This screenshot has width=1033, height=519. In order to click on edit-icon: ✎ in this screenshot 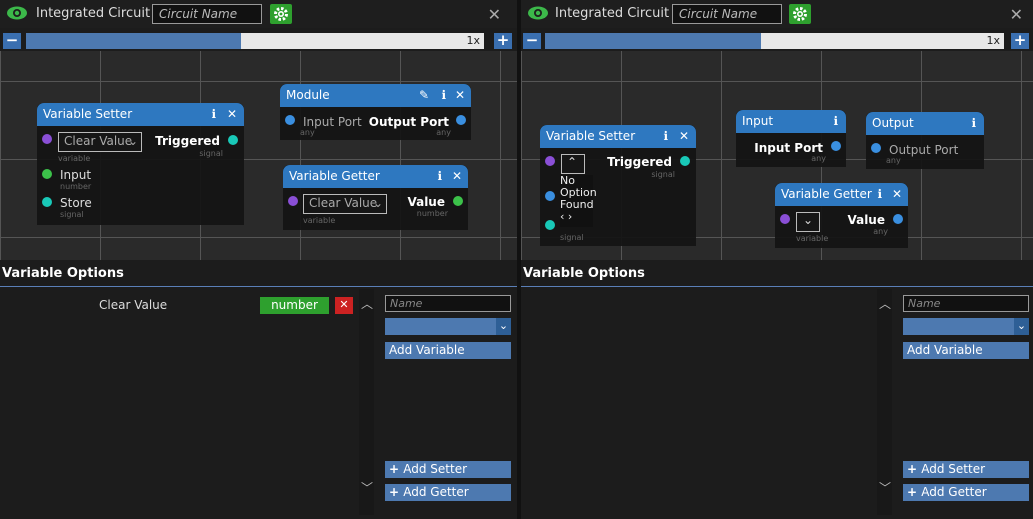, I will do `click(424, 95)`.